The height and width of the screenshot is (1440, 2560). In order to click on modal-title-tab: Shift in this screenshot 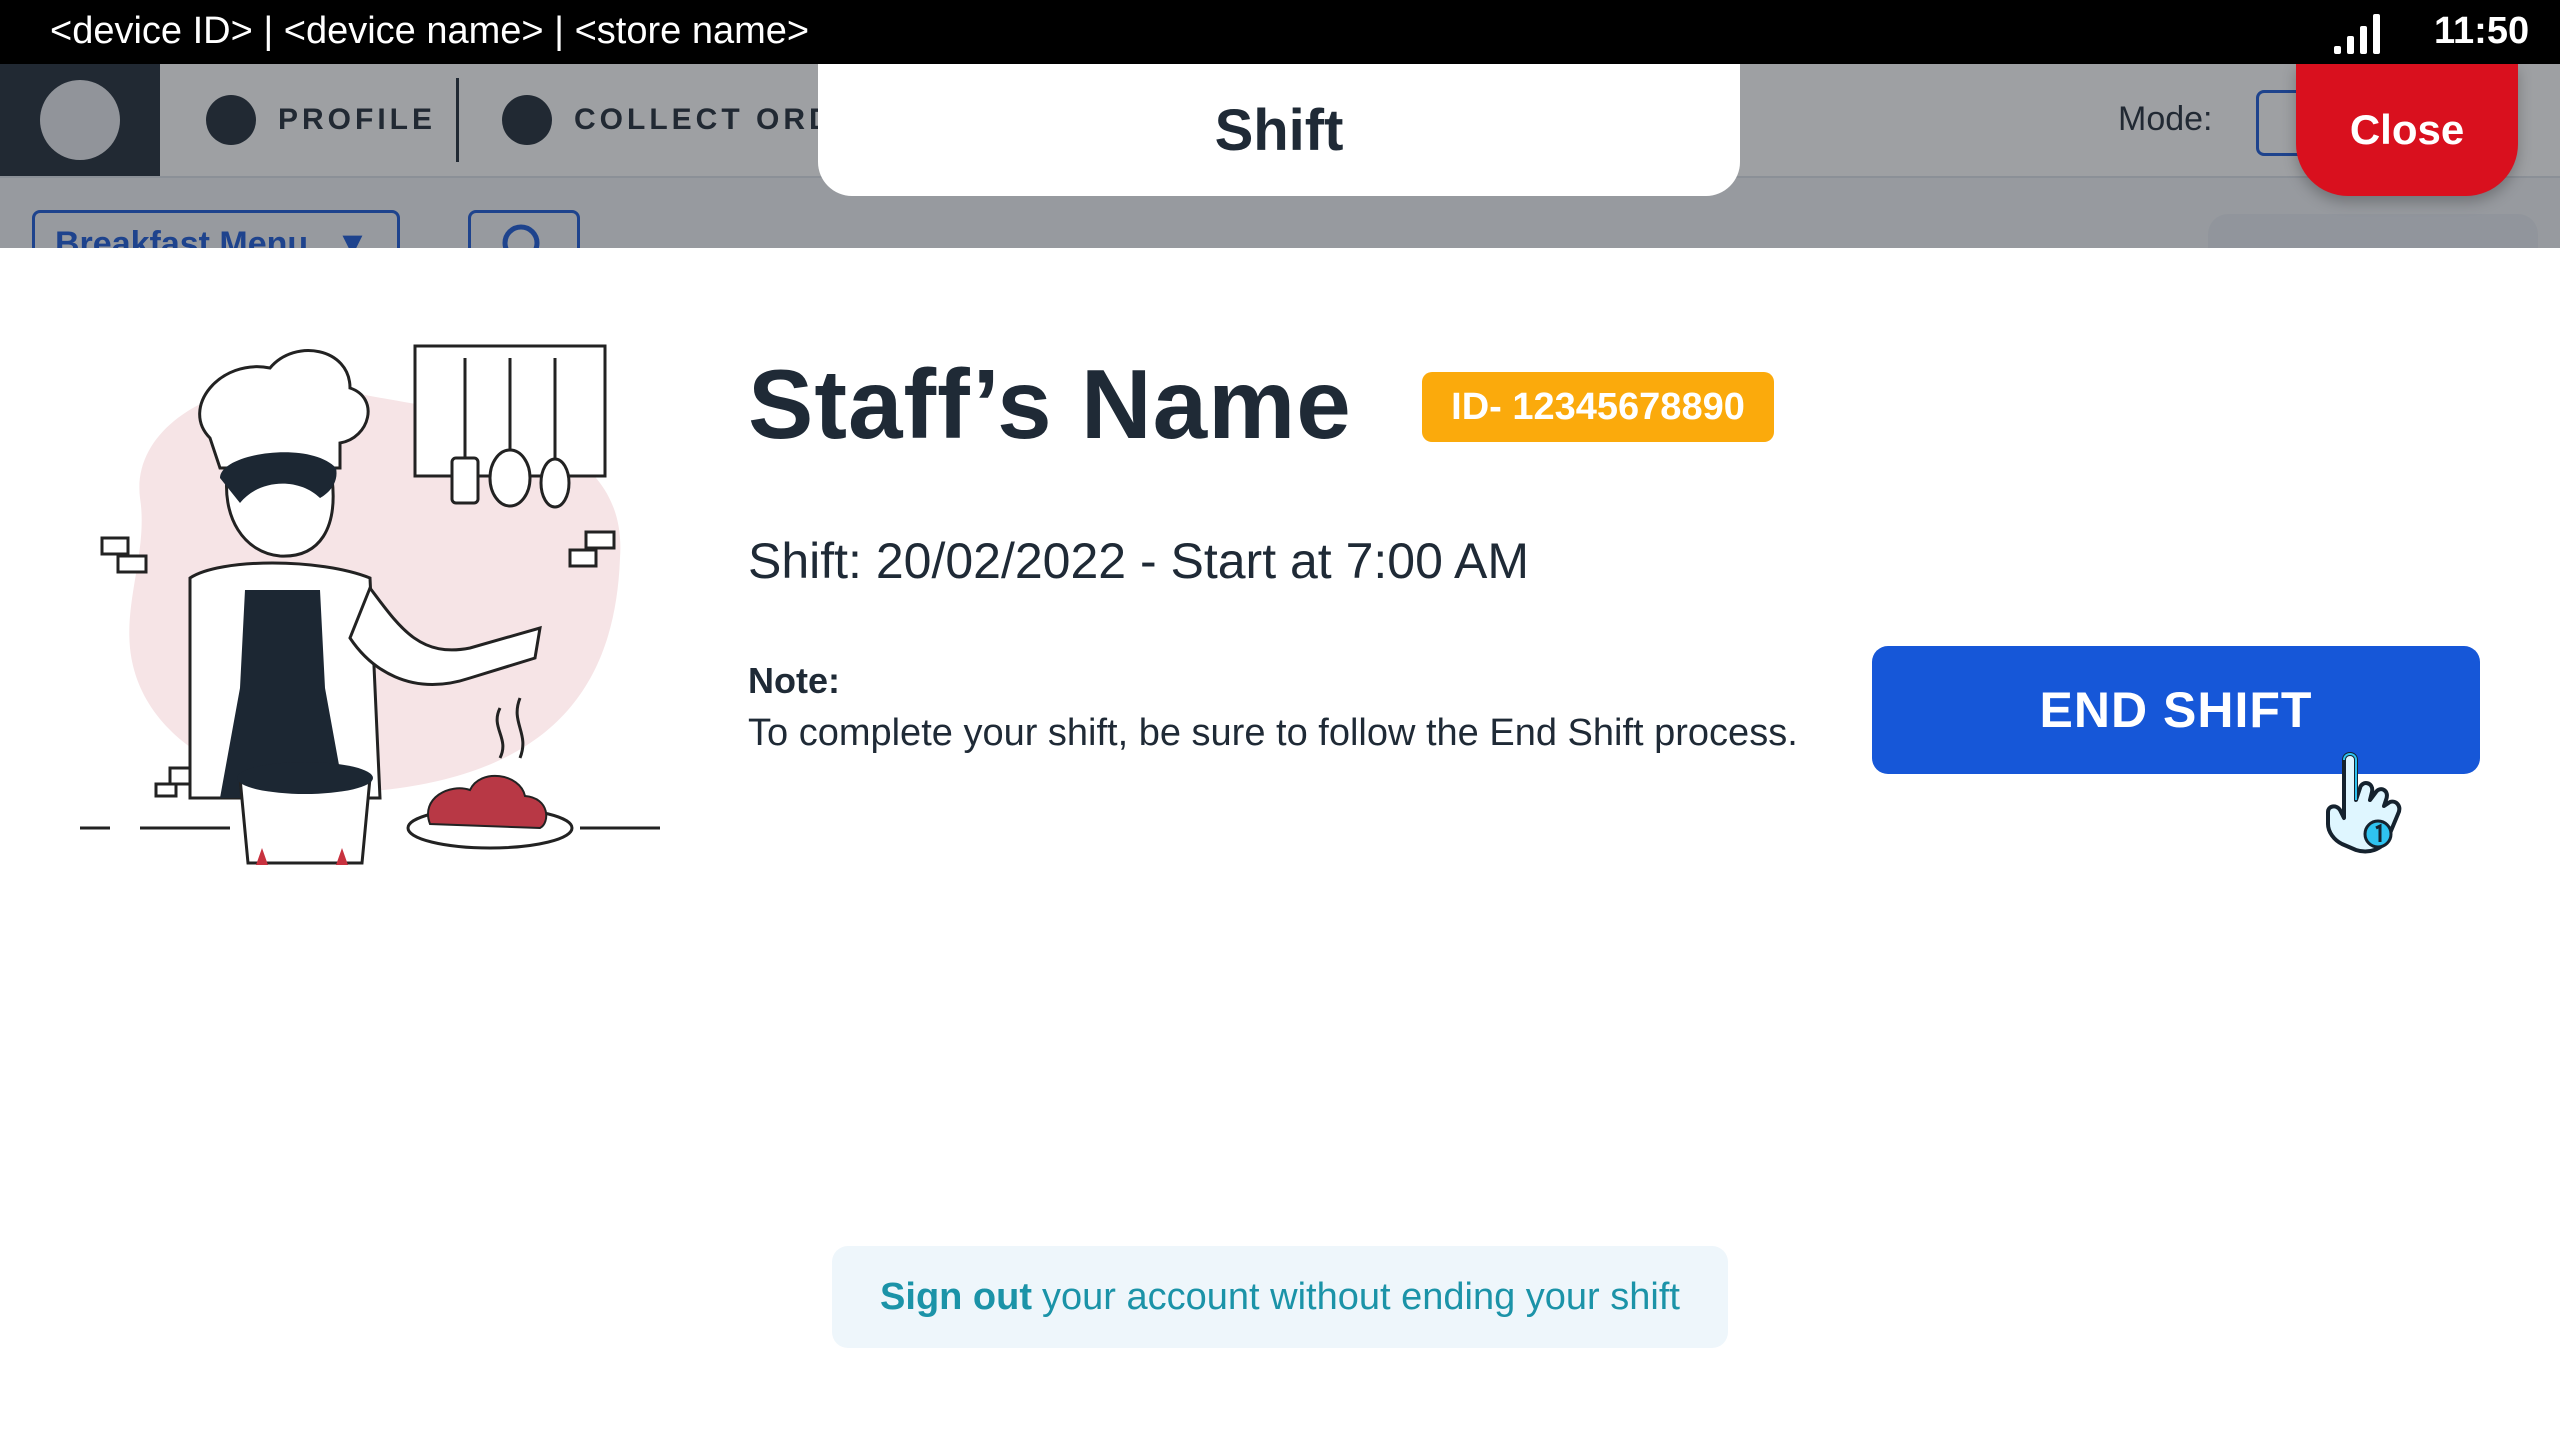, I will do `click(1279, 130)`.